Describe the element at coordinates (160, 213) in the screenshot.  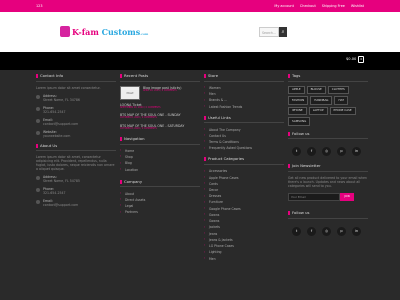
I see `company-link-partners: Partners` at that location.